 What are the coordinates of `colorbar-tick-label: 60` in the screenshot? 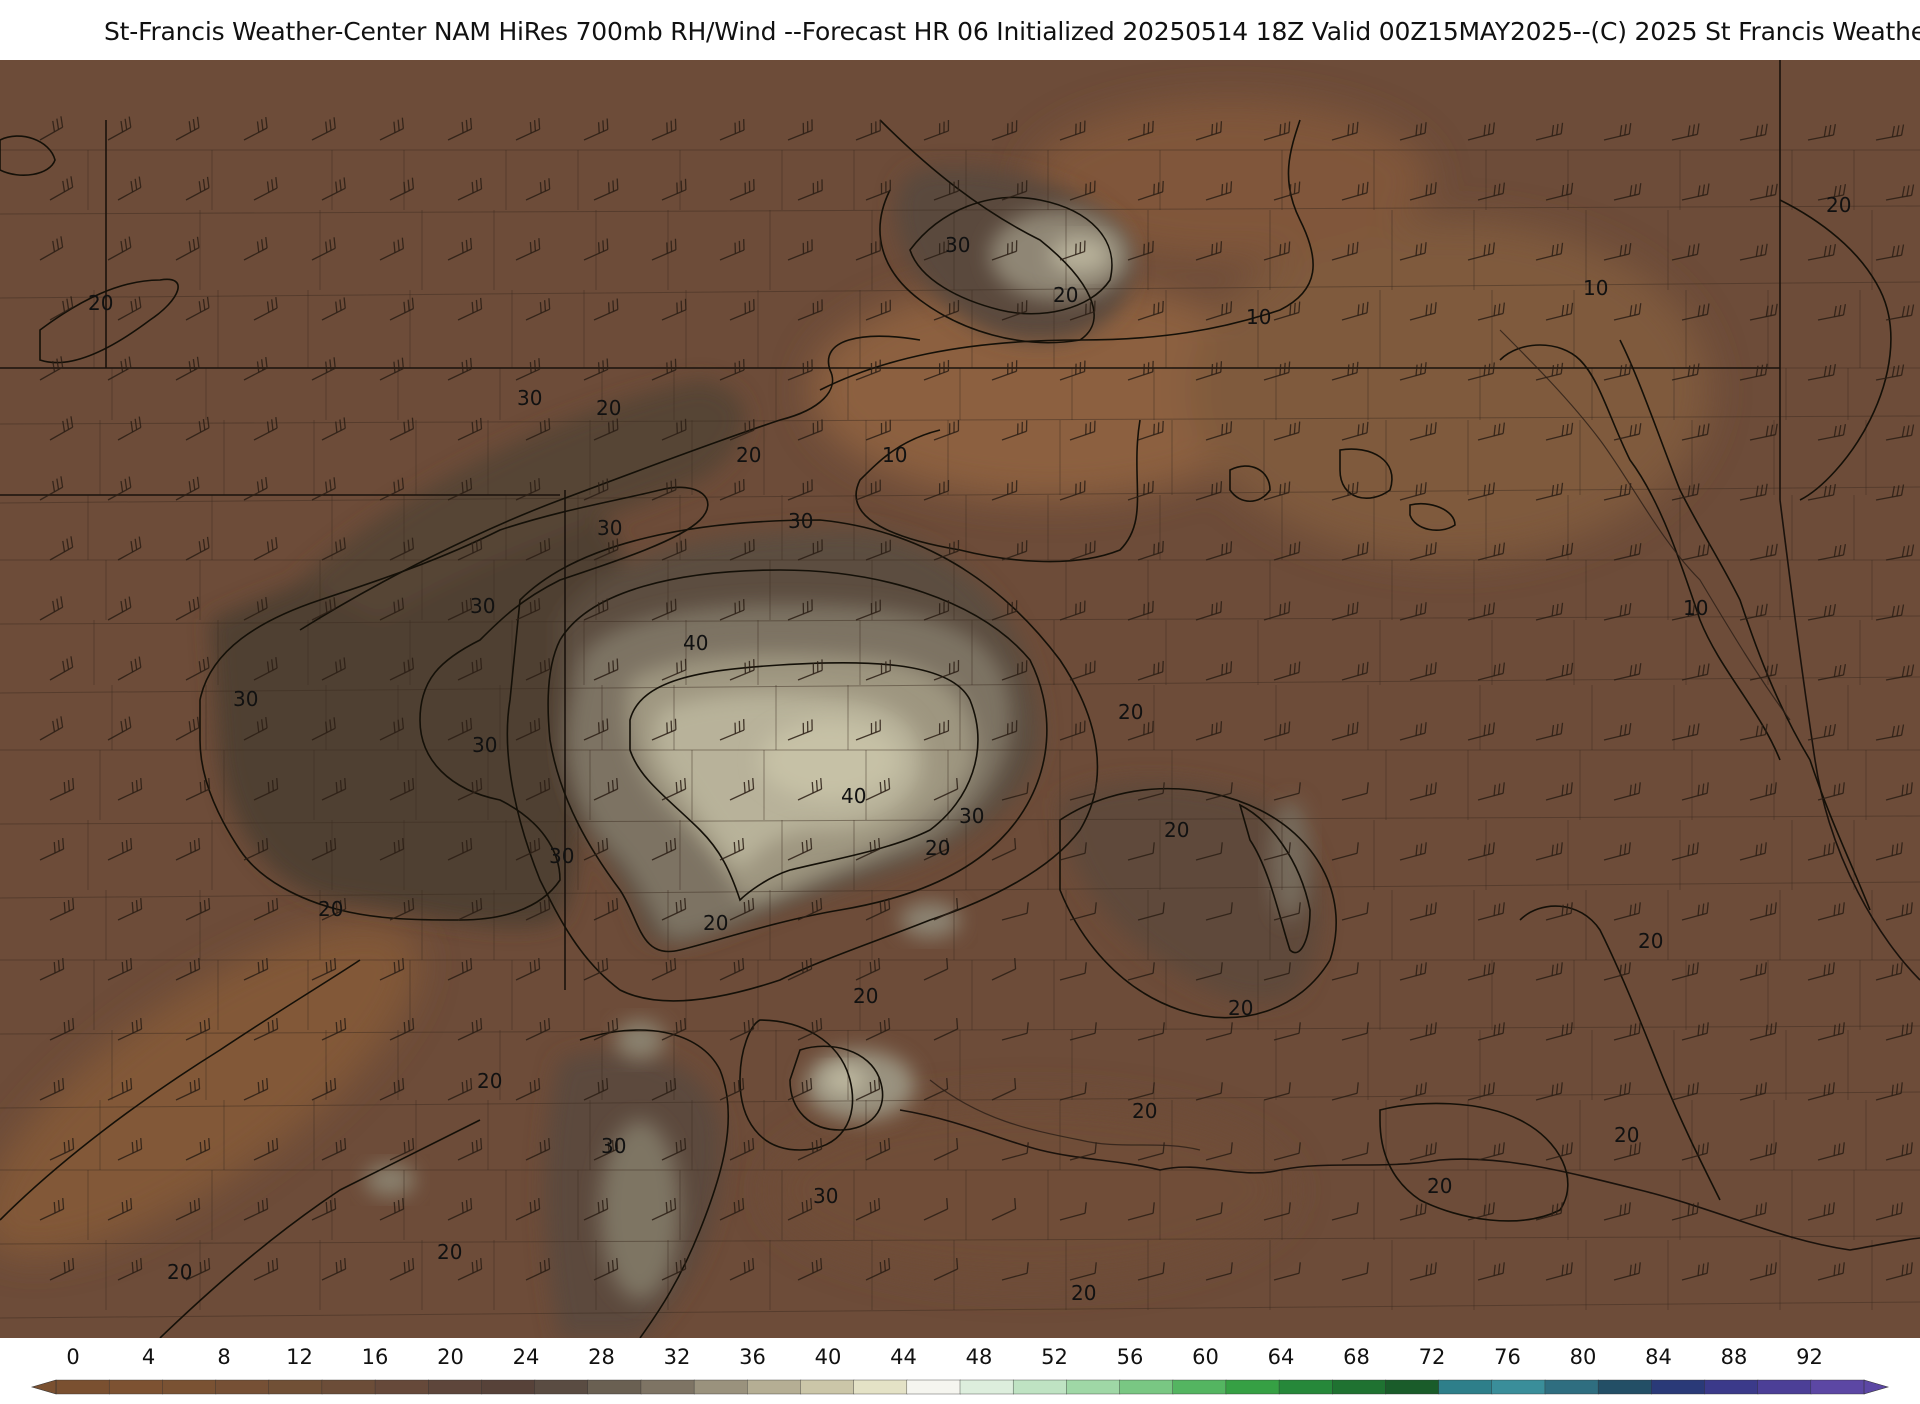 It's located at (1205, 1357).